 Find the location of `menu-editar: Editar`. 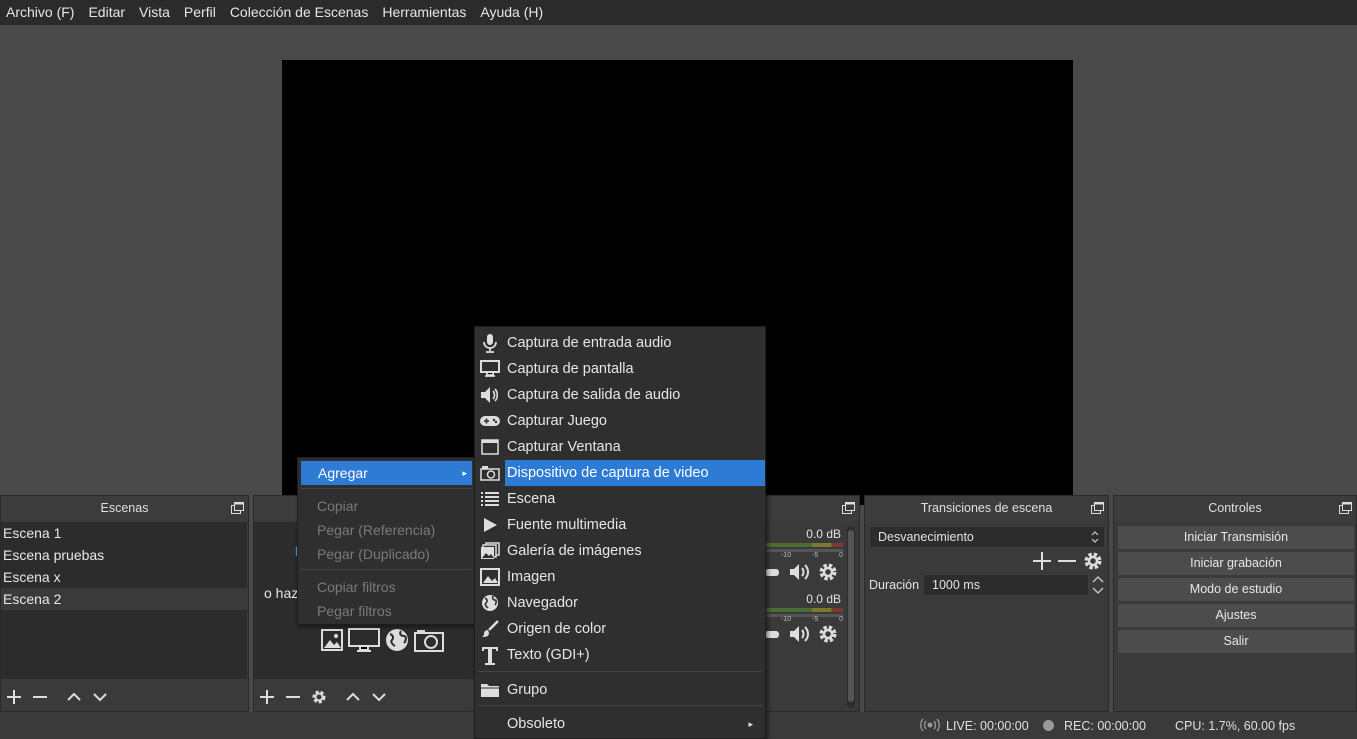

menu-editar: Editar is located at coordinates (107, 12).